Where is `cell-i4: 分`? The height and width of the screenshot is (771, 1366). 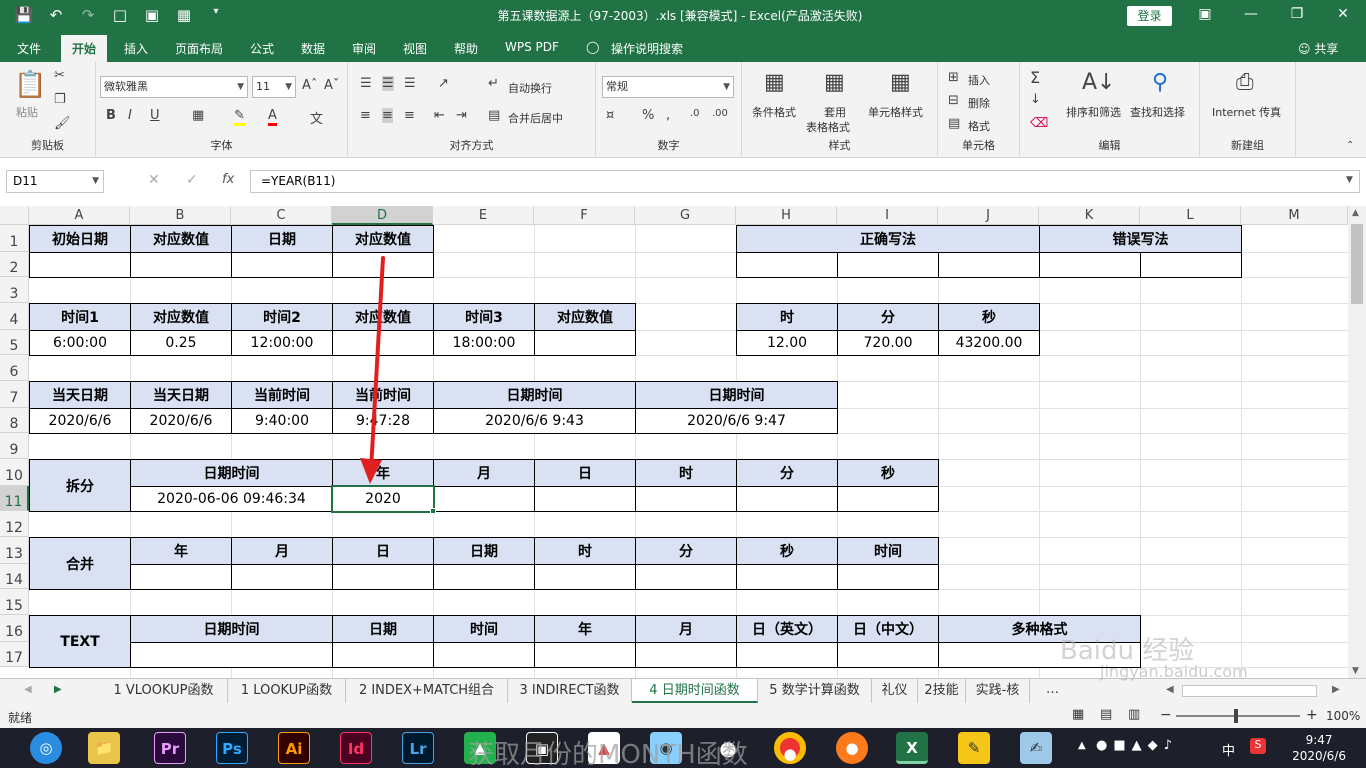
cell-i4: 分 is located at coordinates (888, 317).